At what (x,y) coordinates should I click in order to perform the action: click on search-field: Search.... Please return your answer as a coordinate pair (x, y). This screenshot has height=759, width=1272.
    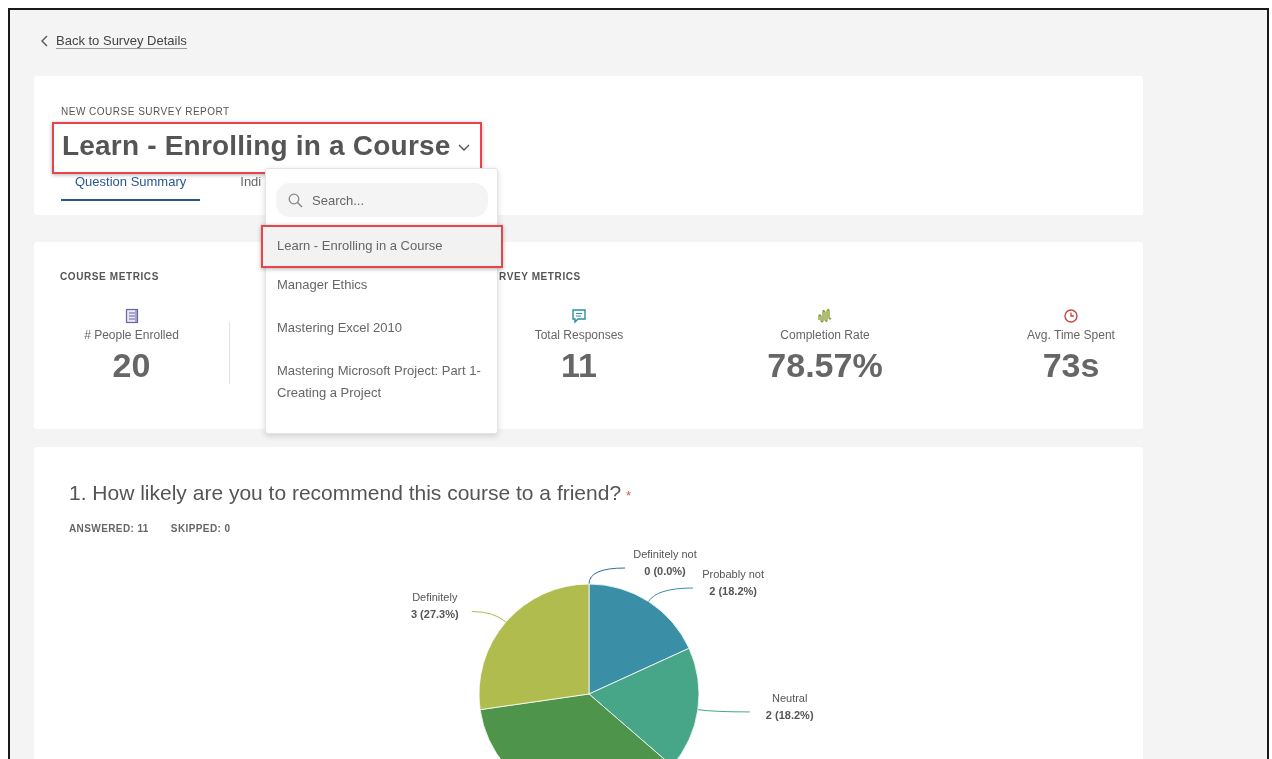
    Looking at the image, I should click on (382, 200).